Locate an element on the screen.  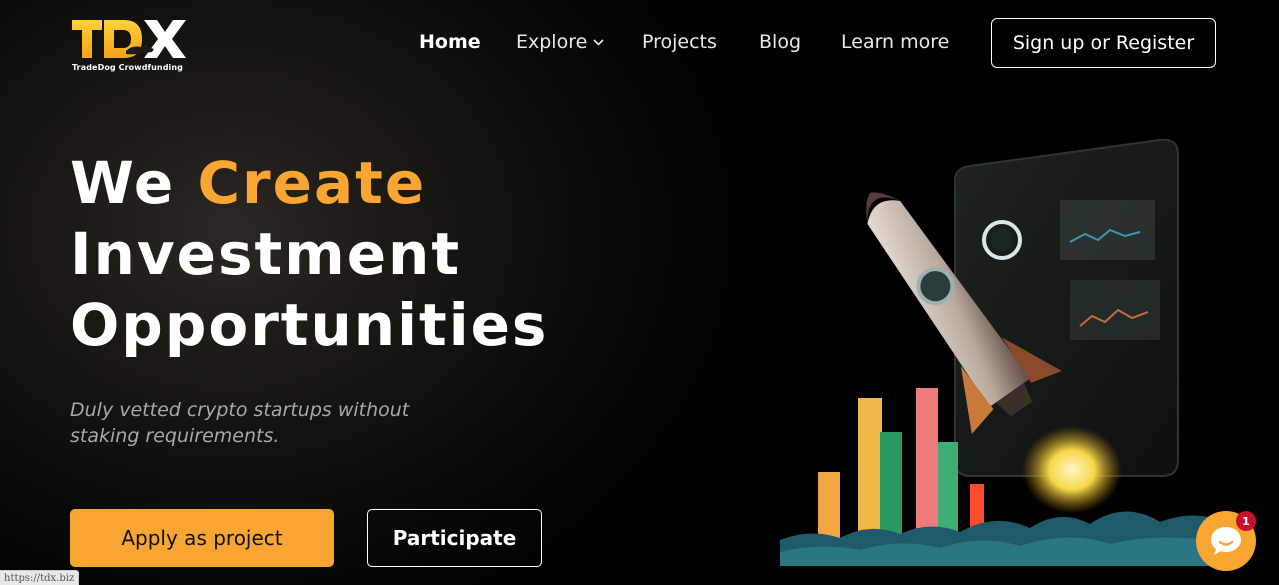
nav-explore: Explore is located at coordinates (560, 42).